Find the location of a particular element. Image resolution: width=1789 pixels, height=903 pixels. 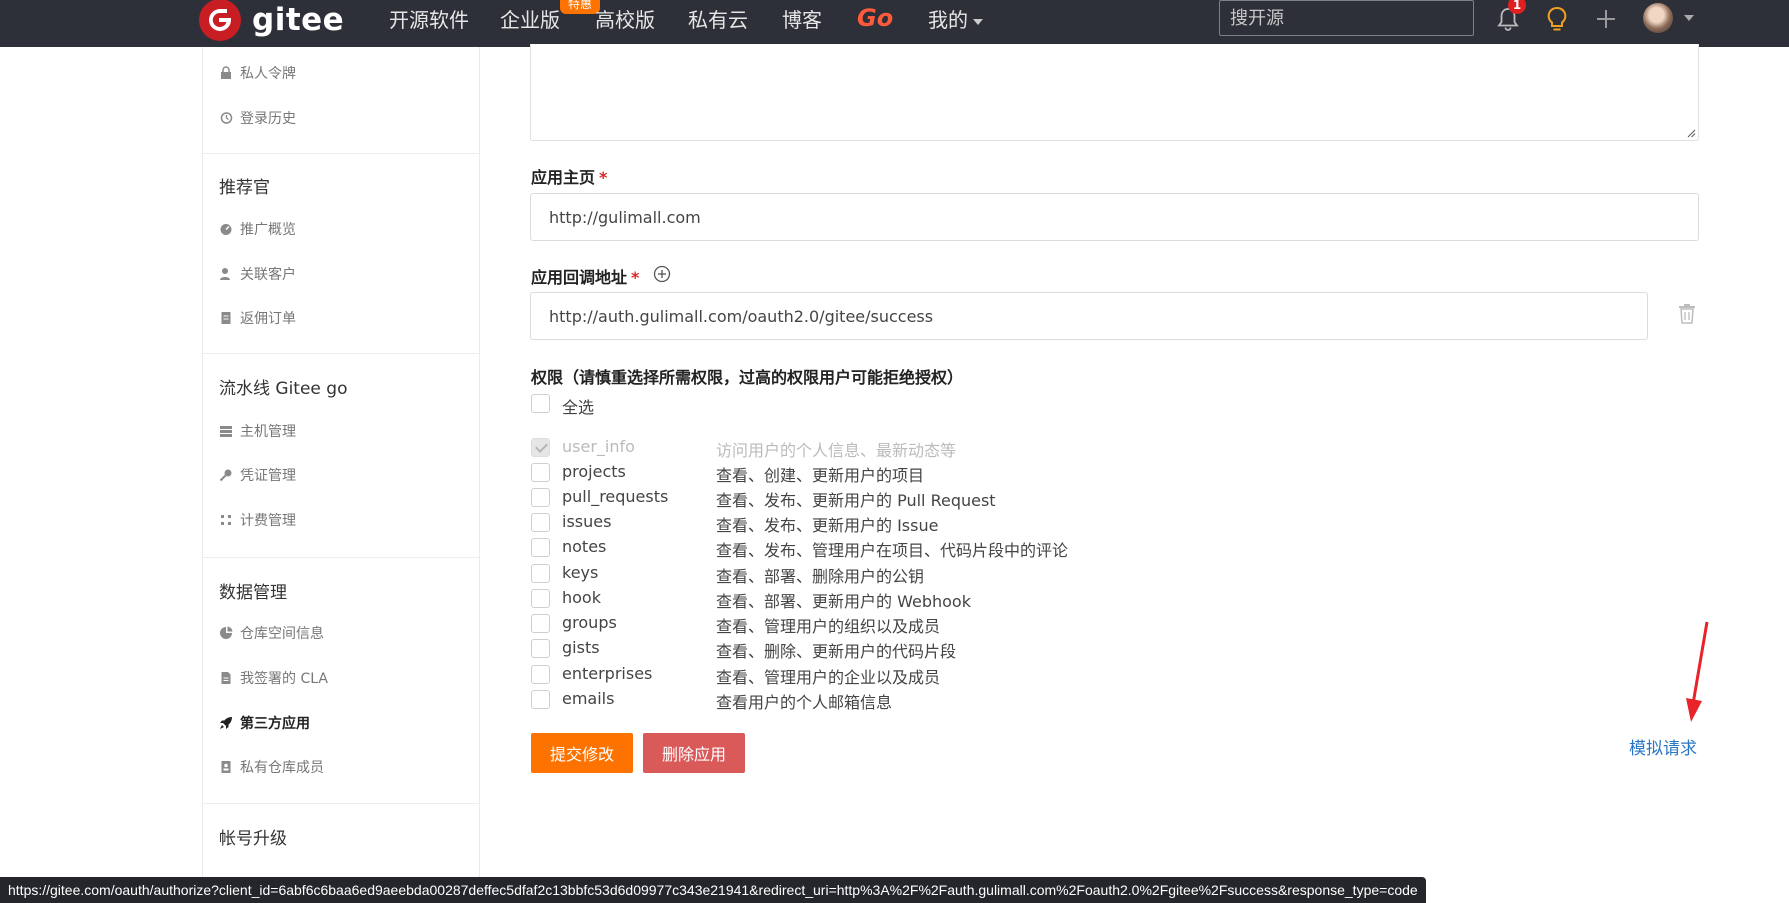

sidebar-item-signed-cla: 我签署的 CLA is located at coordinates (273, 678).